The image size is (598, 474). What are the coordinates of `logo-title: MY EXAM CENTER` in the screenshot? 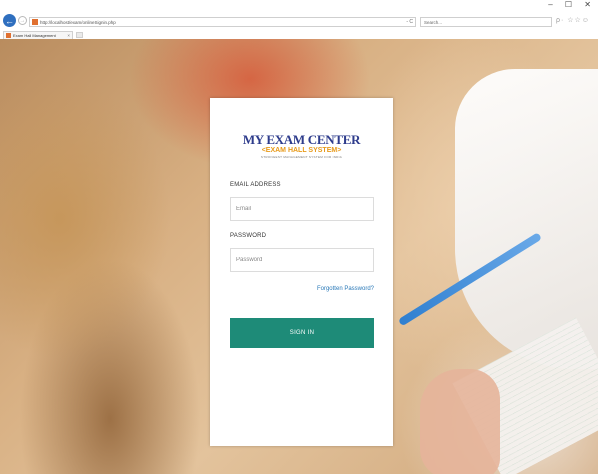 It's located at (301, 139).